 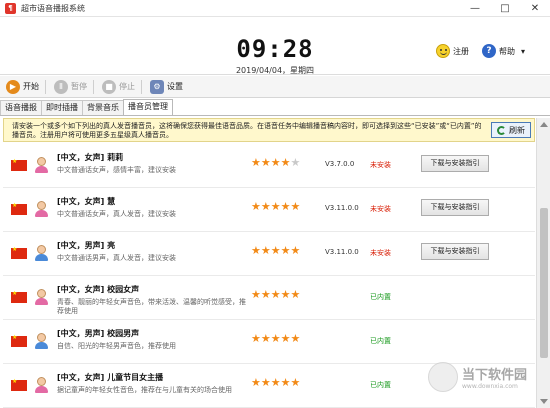 What do you see at coordinates (544, 283) in the screenshot?
I see `scrollbar-thumb` at bounding box center [544, 283].